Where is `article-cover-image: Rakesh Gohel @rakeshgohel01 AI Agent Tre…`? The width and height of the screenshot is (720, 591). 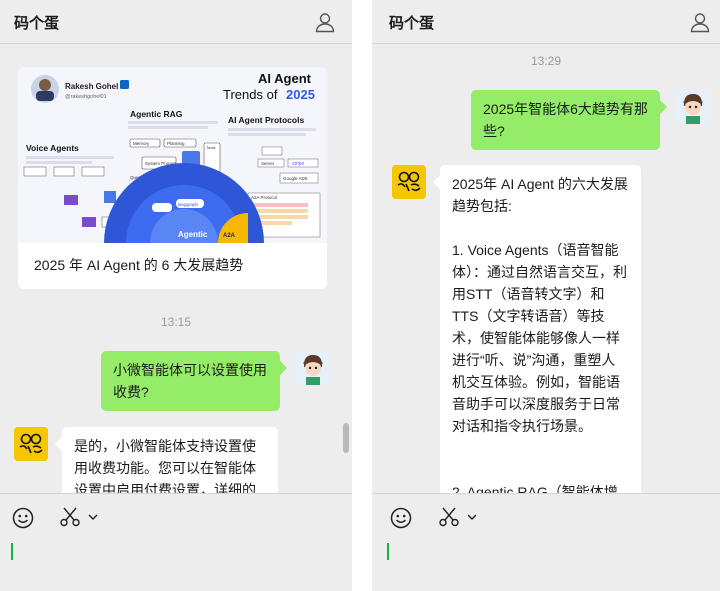 article-cover-image: Rakesh Gohel @rakeshgohel01 AI Agent Tre… is located at coordinates (172, 155).